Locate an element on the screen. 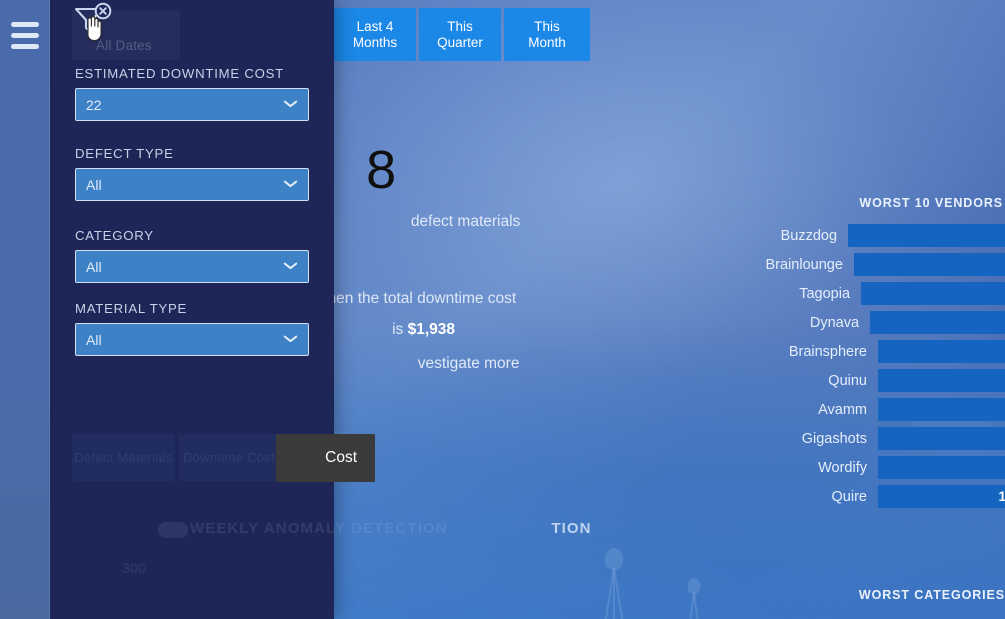 The height and width of the screenshot is (619, 1005). vendor-label: Avamm is located at coordinates (842, 409).